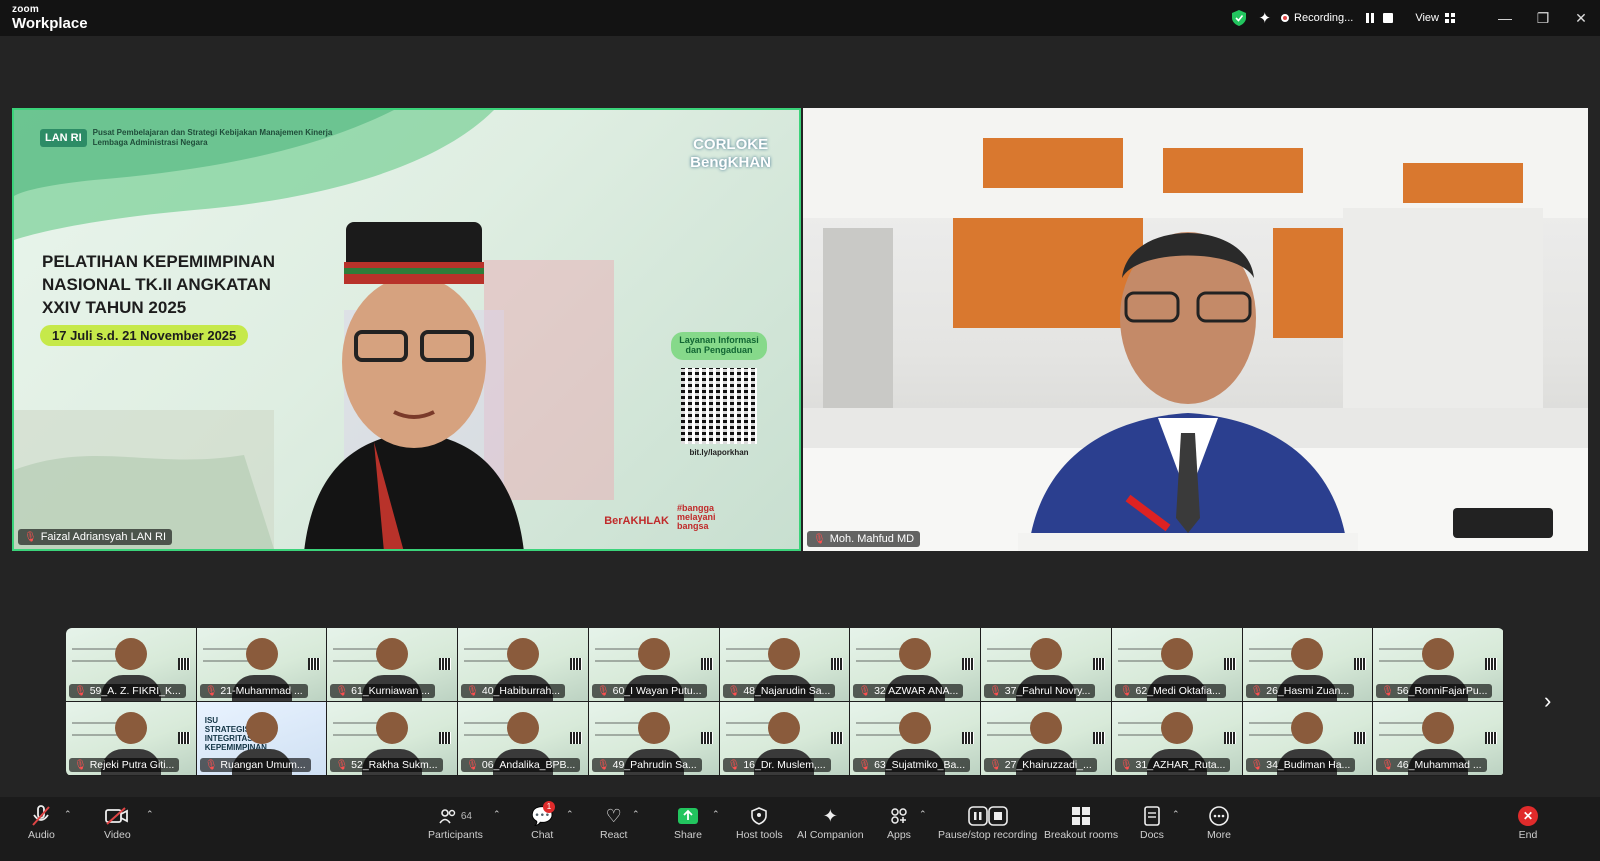 This screenshot has height=861, width=1600. What do you see at coordinates (570, 814) in the screenshot?
I see `chat-caret-icon: ⌃` at bounding box center [570, 814].